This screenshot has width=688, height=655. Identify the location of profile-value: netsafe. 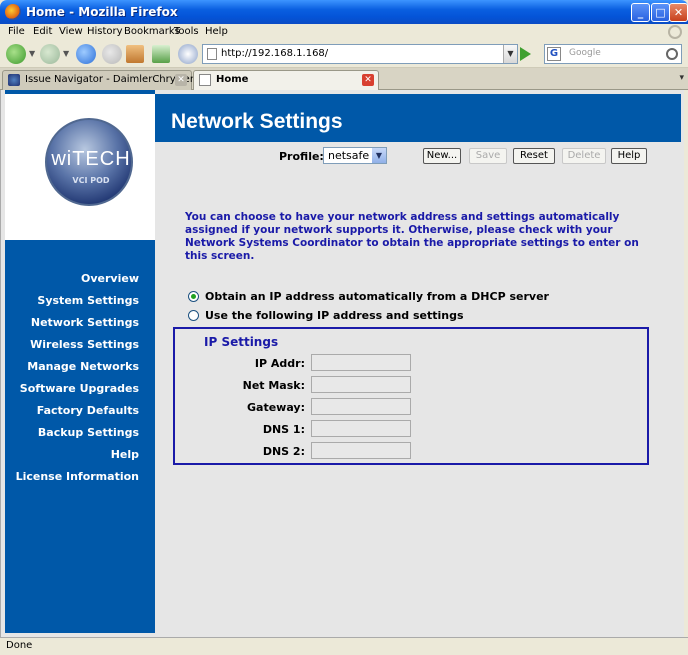
(348, 155).